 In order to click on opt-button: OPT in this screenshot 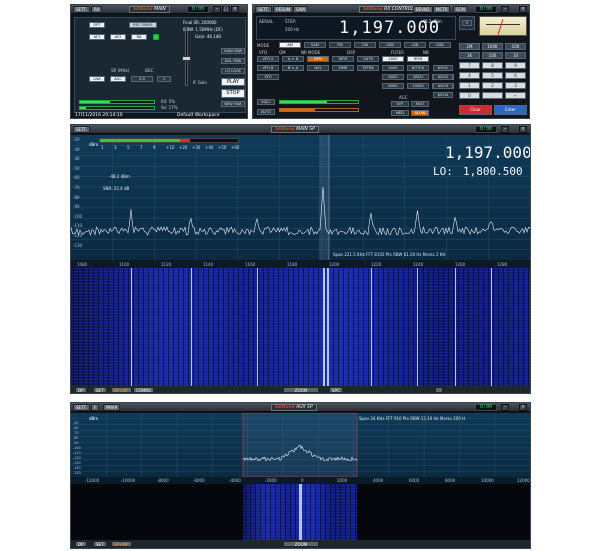, I will do `click(97, 25)`.